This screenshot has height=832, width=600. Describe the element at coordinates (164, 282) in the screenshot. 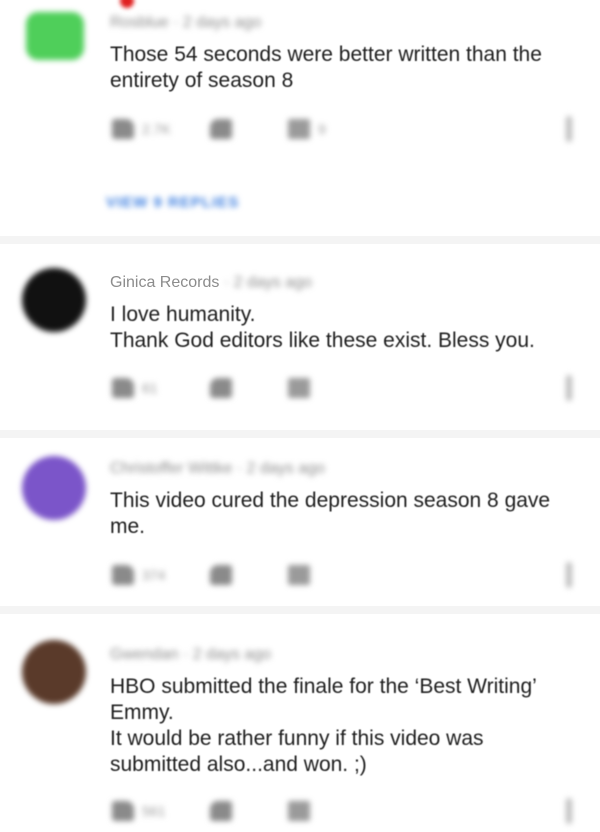

I see `author-name: Ginica Records` at that location.